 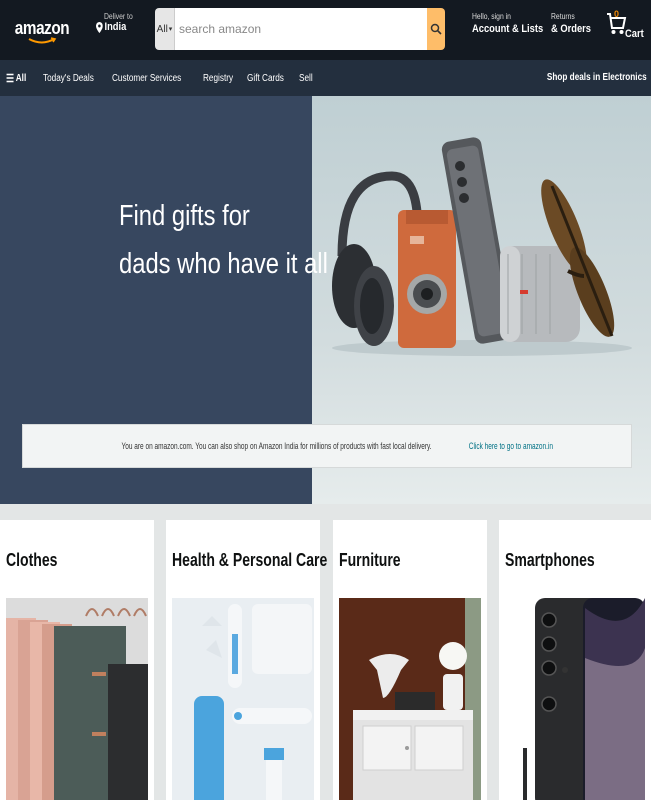 I want to click on nav-customer-service: Customer Services, so click(x=146, y=78).